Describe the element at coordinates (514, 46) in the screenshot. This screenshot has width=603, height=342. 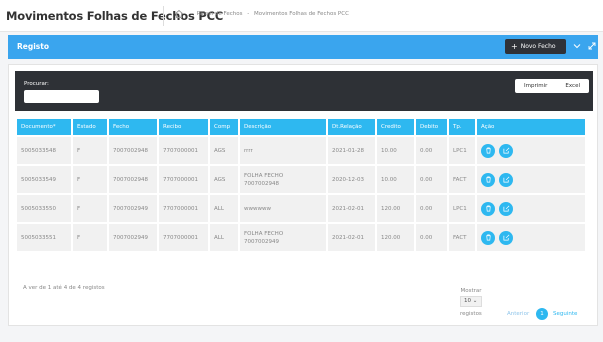
I see `plus-icon: +` at that location.